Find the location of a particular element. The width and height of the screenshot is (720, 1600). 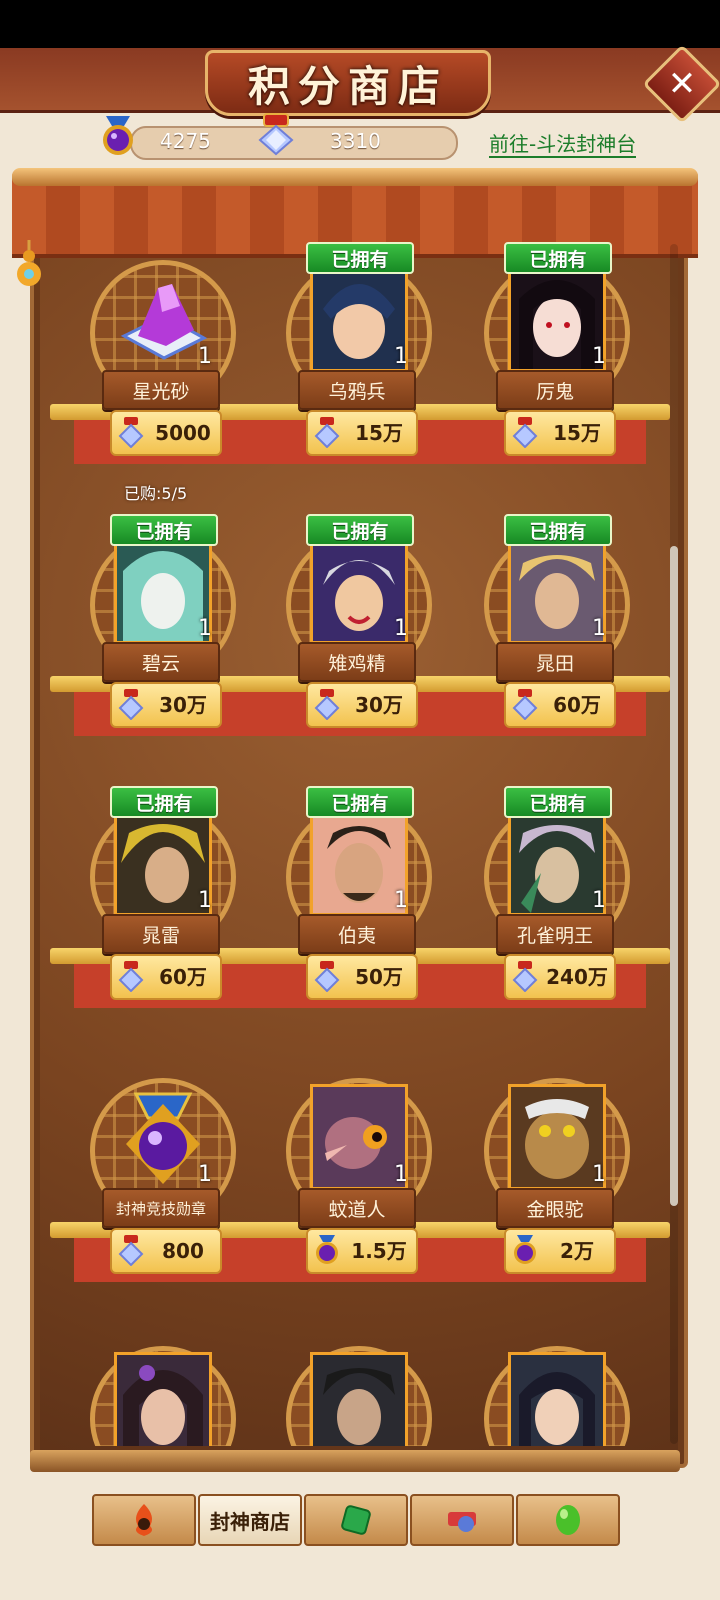

scroll-seal-icon is located at coordinates (462, 1522).